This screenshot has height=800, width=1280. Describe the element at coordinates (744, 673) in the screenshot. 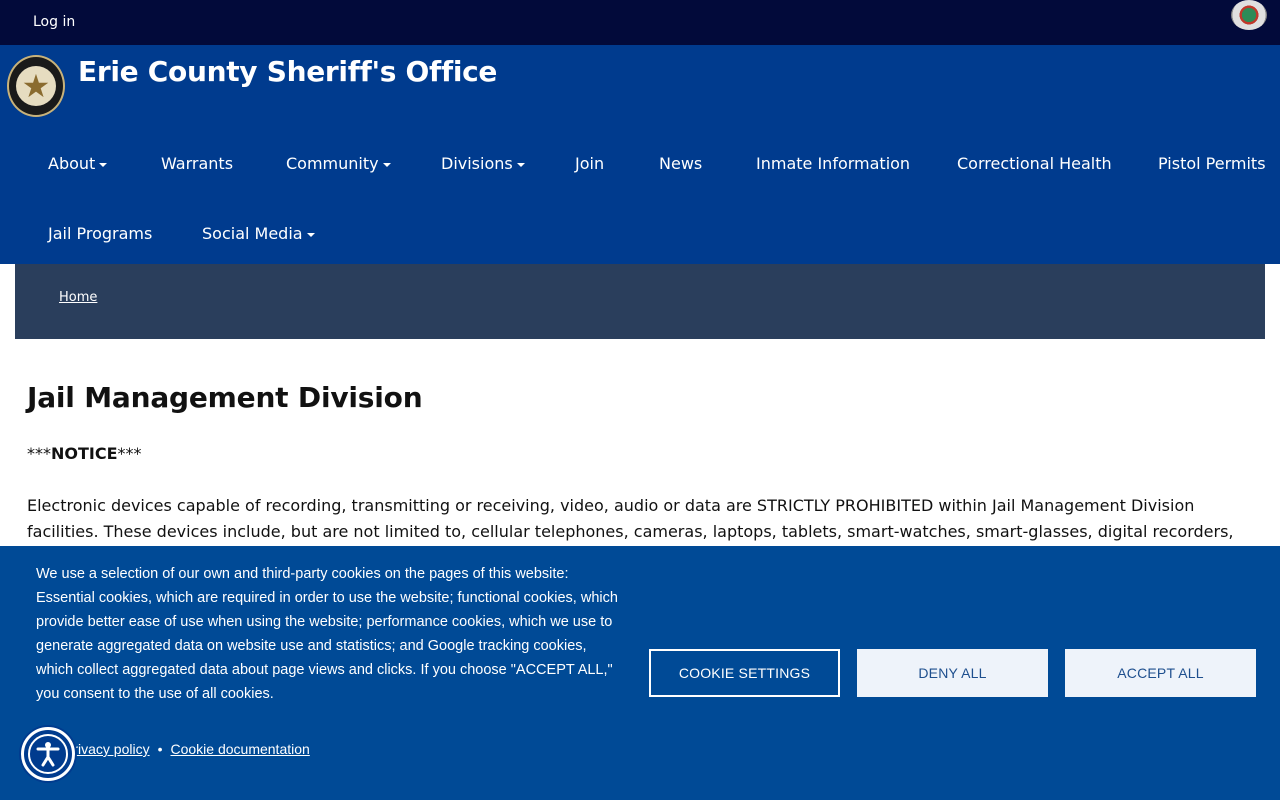

I see `cookie-settings-button: COOKIE SETTINGS` at that location.